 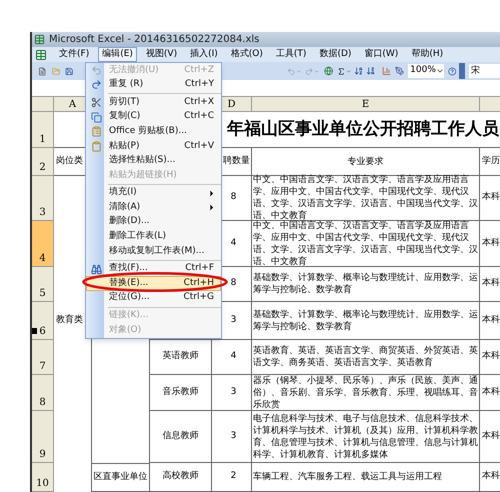 I want to click on table-cell-text: 聘数量, so click(x=236, y=161).